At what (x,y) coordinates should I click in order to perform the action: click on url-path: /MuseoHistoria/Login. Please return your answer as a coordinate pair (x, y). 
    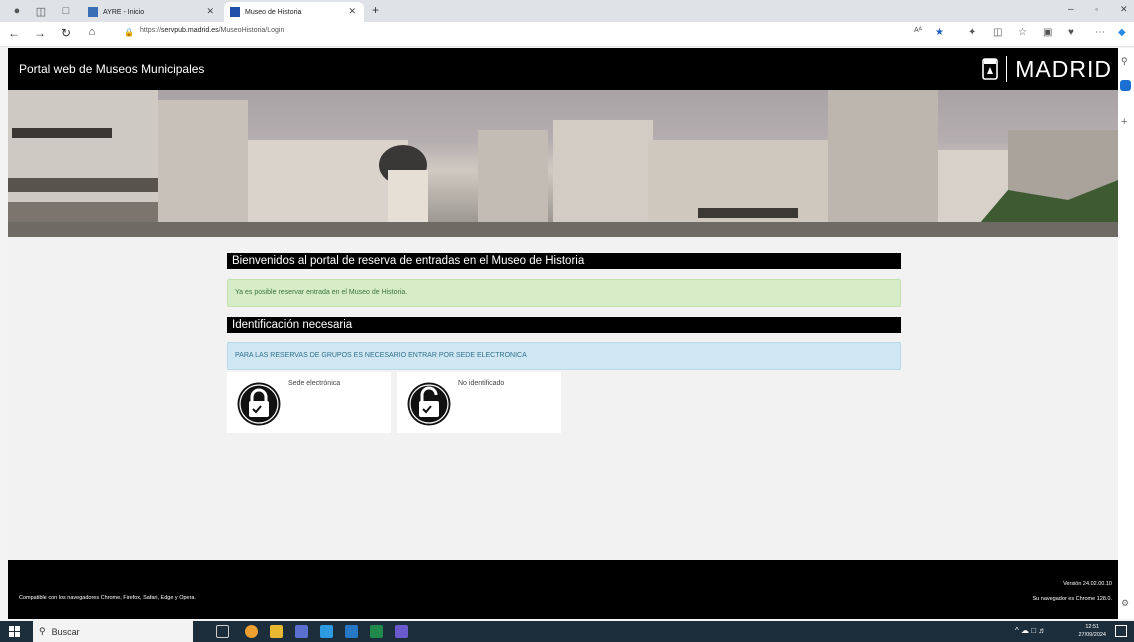
    Looking at the image, I should click on (251, 30).